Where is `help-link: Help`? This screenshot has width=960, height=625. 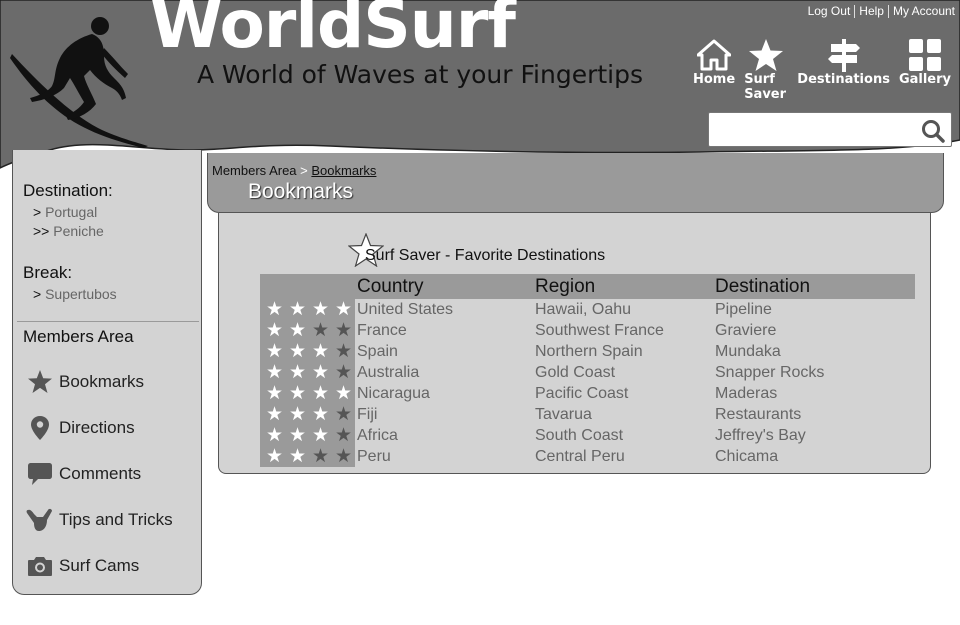 help-link: Help is located at coordinates (871, 11).